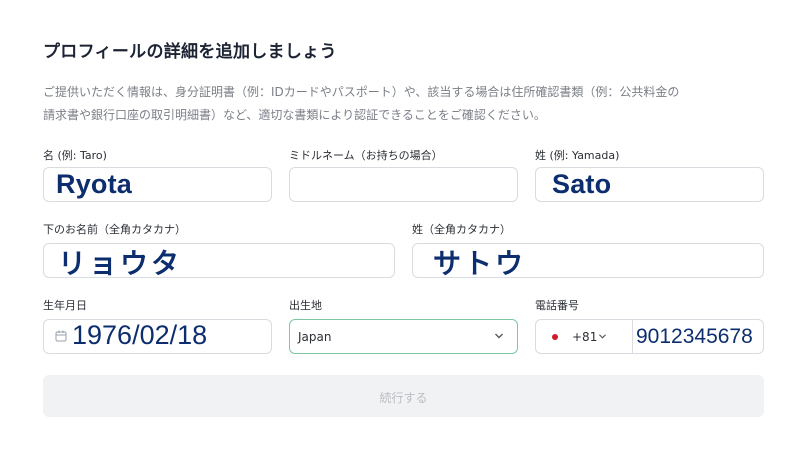 The image size is (800, 450). What do you see at coordinates (190, 52) in the screenshot?
I see `page-title: プロフィールの詳細を追加しましょう` at bounding box center [190, 52].